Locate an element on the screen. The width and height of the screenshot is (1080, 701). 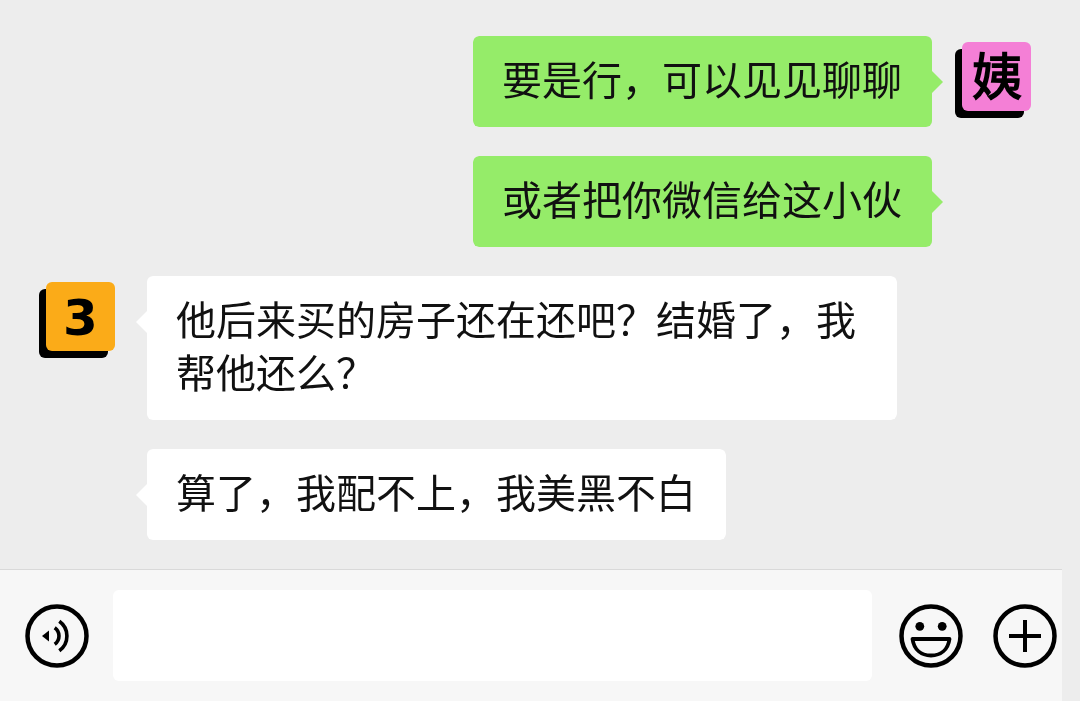
plus-icon is located at coordinates (1025, 635).